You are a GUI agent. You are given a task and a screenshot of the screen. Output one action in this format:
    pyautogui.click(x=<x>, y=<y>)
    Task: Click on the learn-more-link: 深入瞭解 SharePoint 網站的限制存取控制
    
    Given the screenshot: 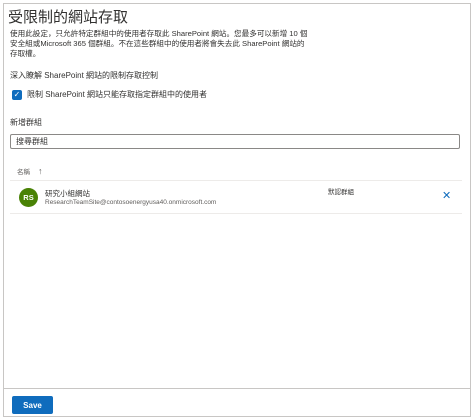 What is the action you would take?
    pyautogui.click(x=84, y=75)
    